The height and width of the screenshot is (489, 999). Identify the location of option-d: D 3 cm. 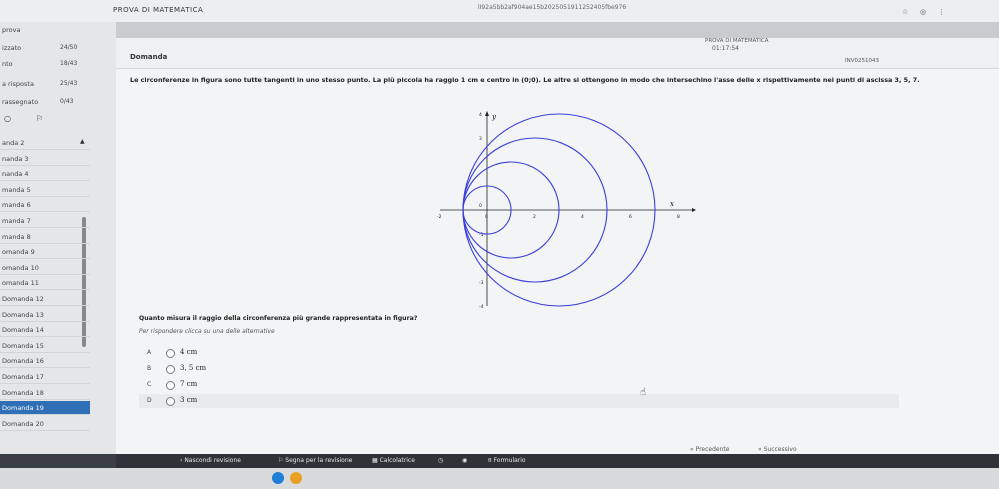
(519, 401).